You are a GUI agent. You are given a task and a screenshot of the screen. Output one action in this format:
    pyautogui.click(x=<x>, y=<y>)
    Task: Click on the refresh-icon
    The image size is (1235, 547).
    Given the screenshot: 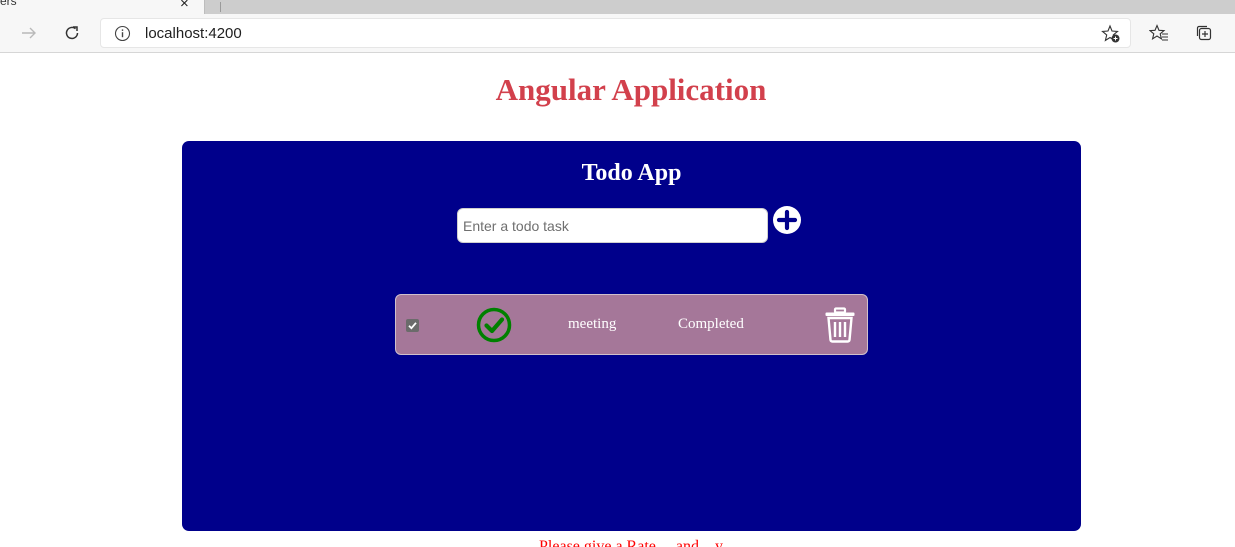 What is the action you would take?
    pyautogui.click(x=72, y=33)
    